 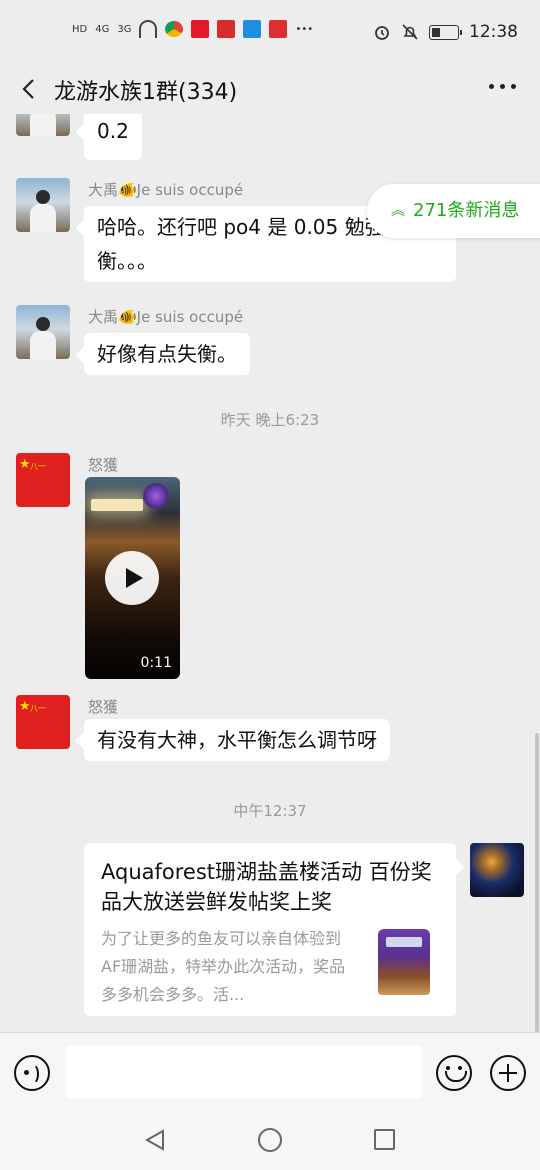 I want to click on nav-recents-icon, so click(x=384, y=1139).